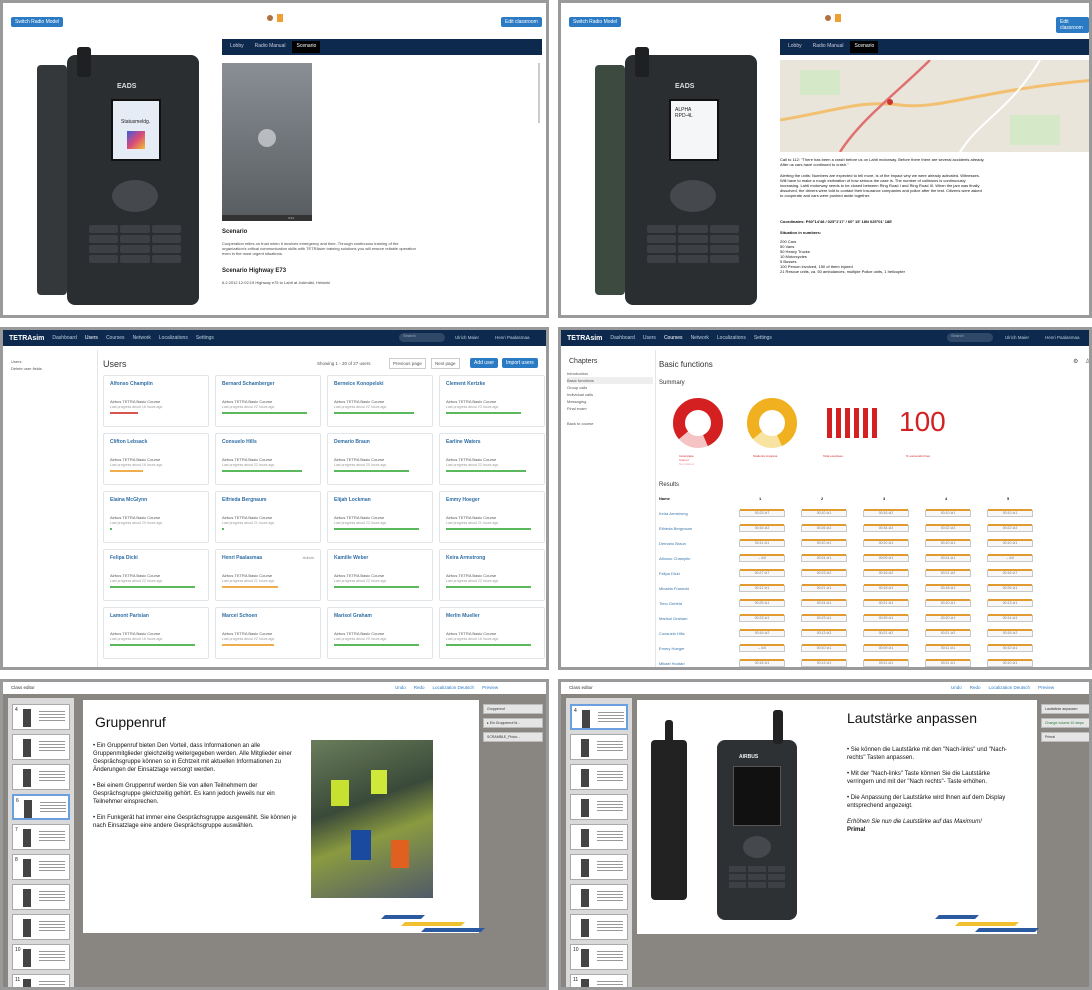  What do you see at coordinates (672, 543) in the screenshot?
I see `result-row-name: Demario Braun` at bounding box center [672, 543].